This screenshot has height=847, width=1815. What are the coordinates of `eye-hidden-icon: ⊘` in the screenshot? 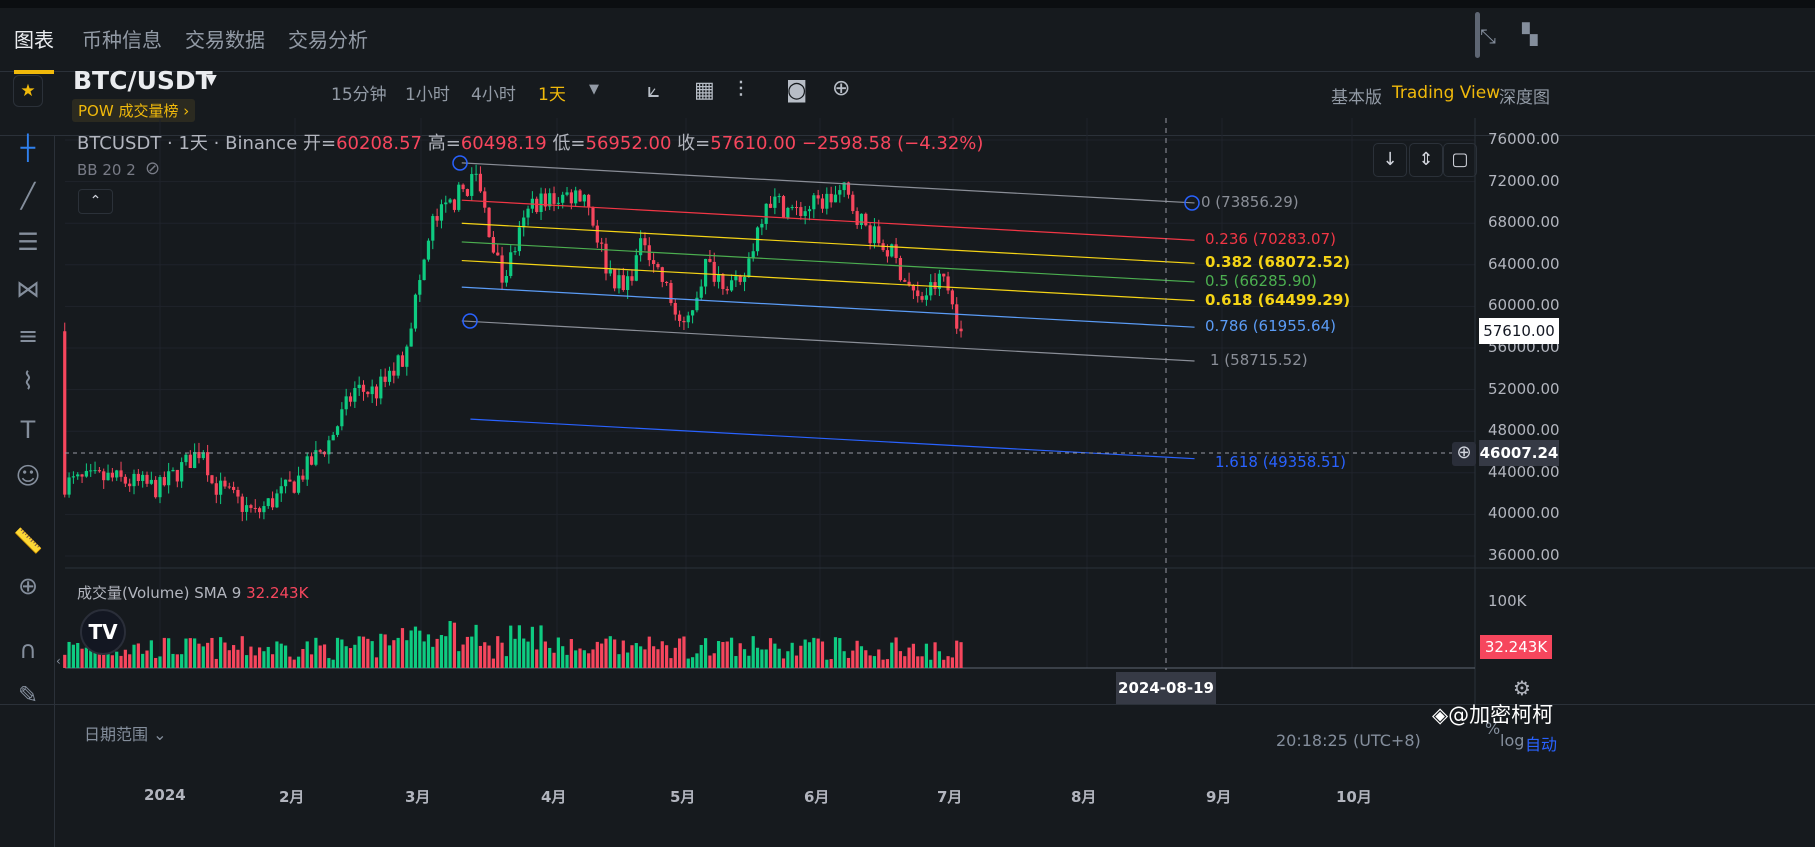 It's located at (152, 168).